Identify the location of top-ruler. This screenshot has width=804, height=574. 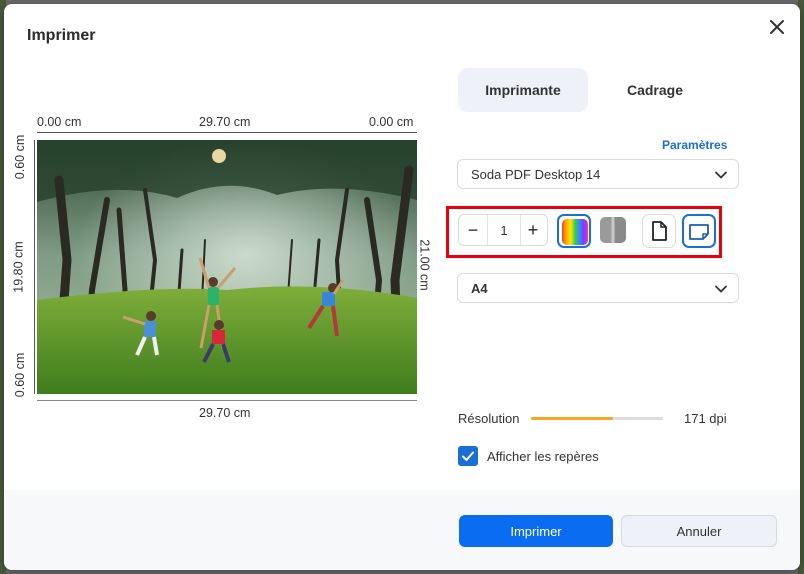
(227, 132).